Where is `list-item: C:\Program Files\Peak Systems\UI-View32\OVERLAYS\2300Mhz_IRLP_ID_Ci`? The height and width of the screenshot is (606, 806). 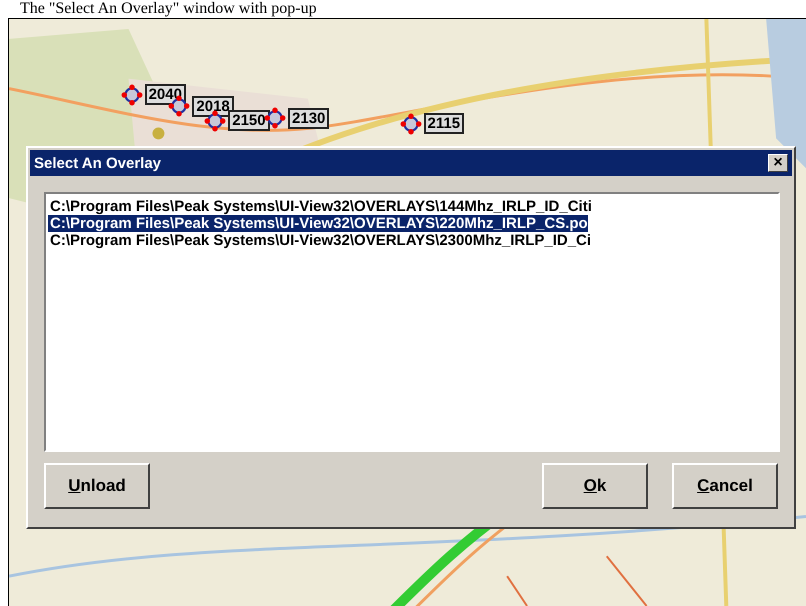 list-item: C:\Program Files\Peak Systems\UI-View32\OVERLAYS\2300Mhz_IRLP_ID_Ci is located at coordinates (320, 240).